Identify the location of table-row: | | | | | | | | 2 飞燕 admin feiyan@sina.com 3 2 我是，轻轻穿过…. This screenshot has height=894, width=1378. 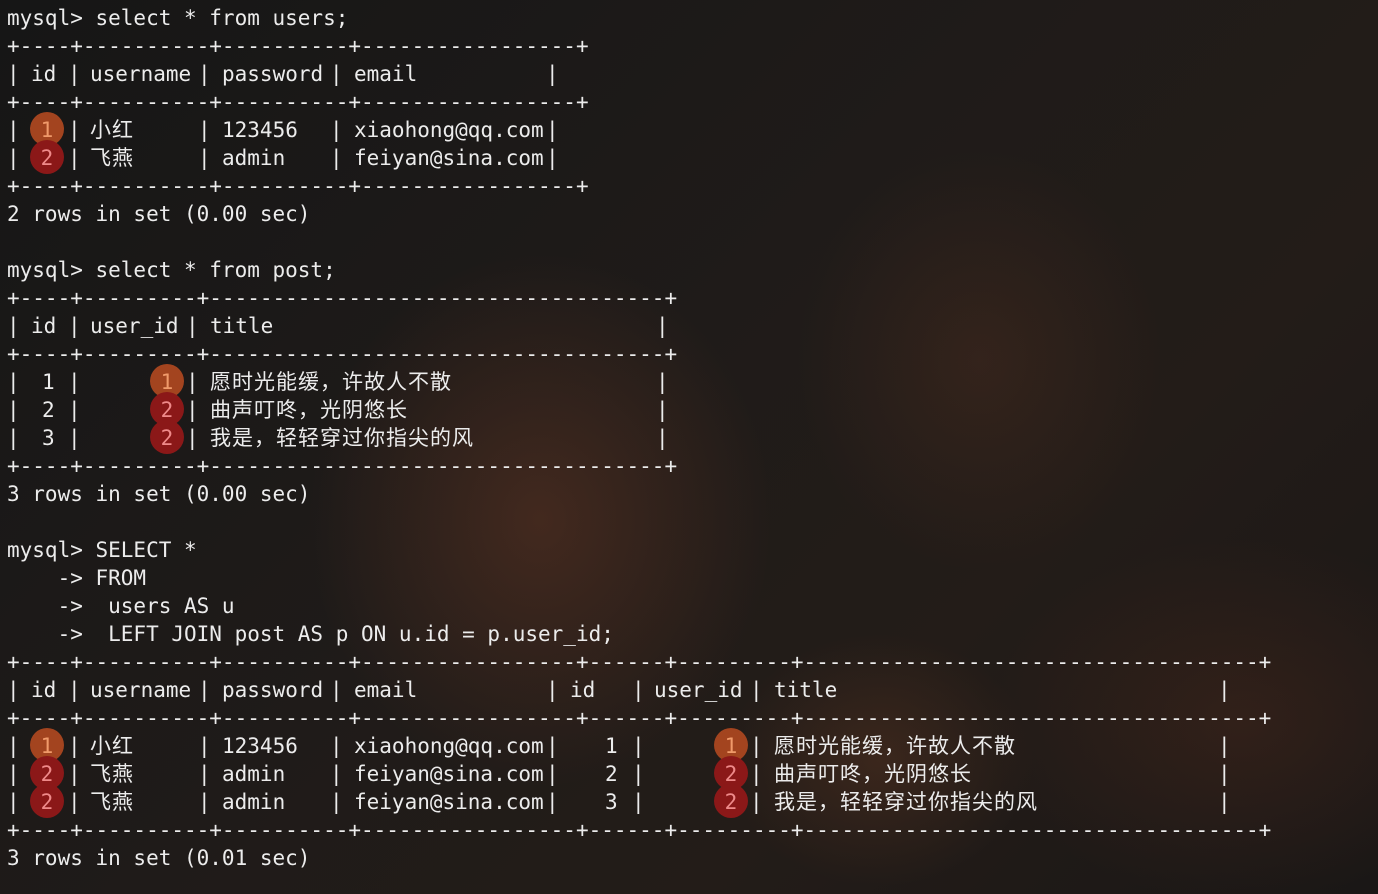
(689, 801).